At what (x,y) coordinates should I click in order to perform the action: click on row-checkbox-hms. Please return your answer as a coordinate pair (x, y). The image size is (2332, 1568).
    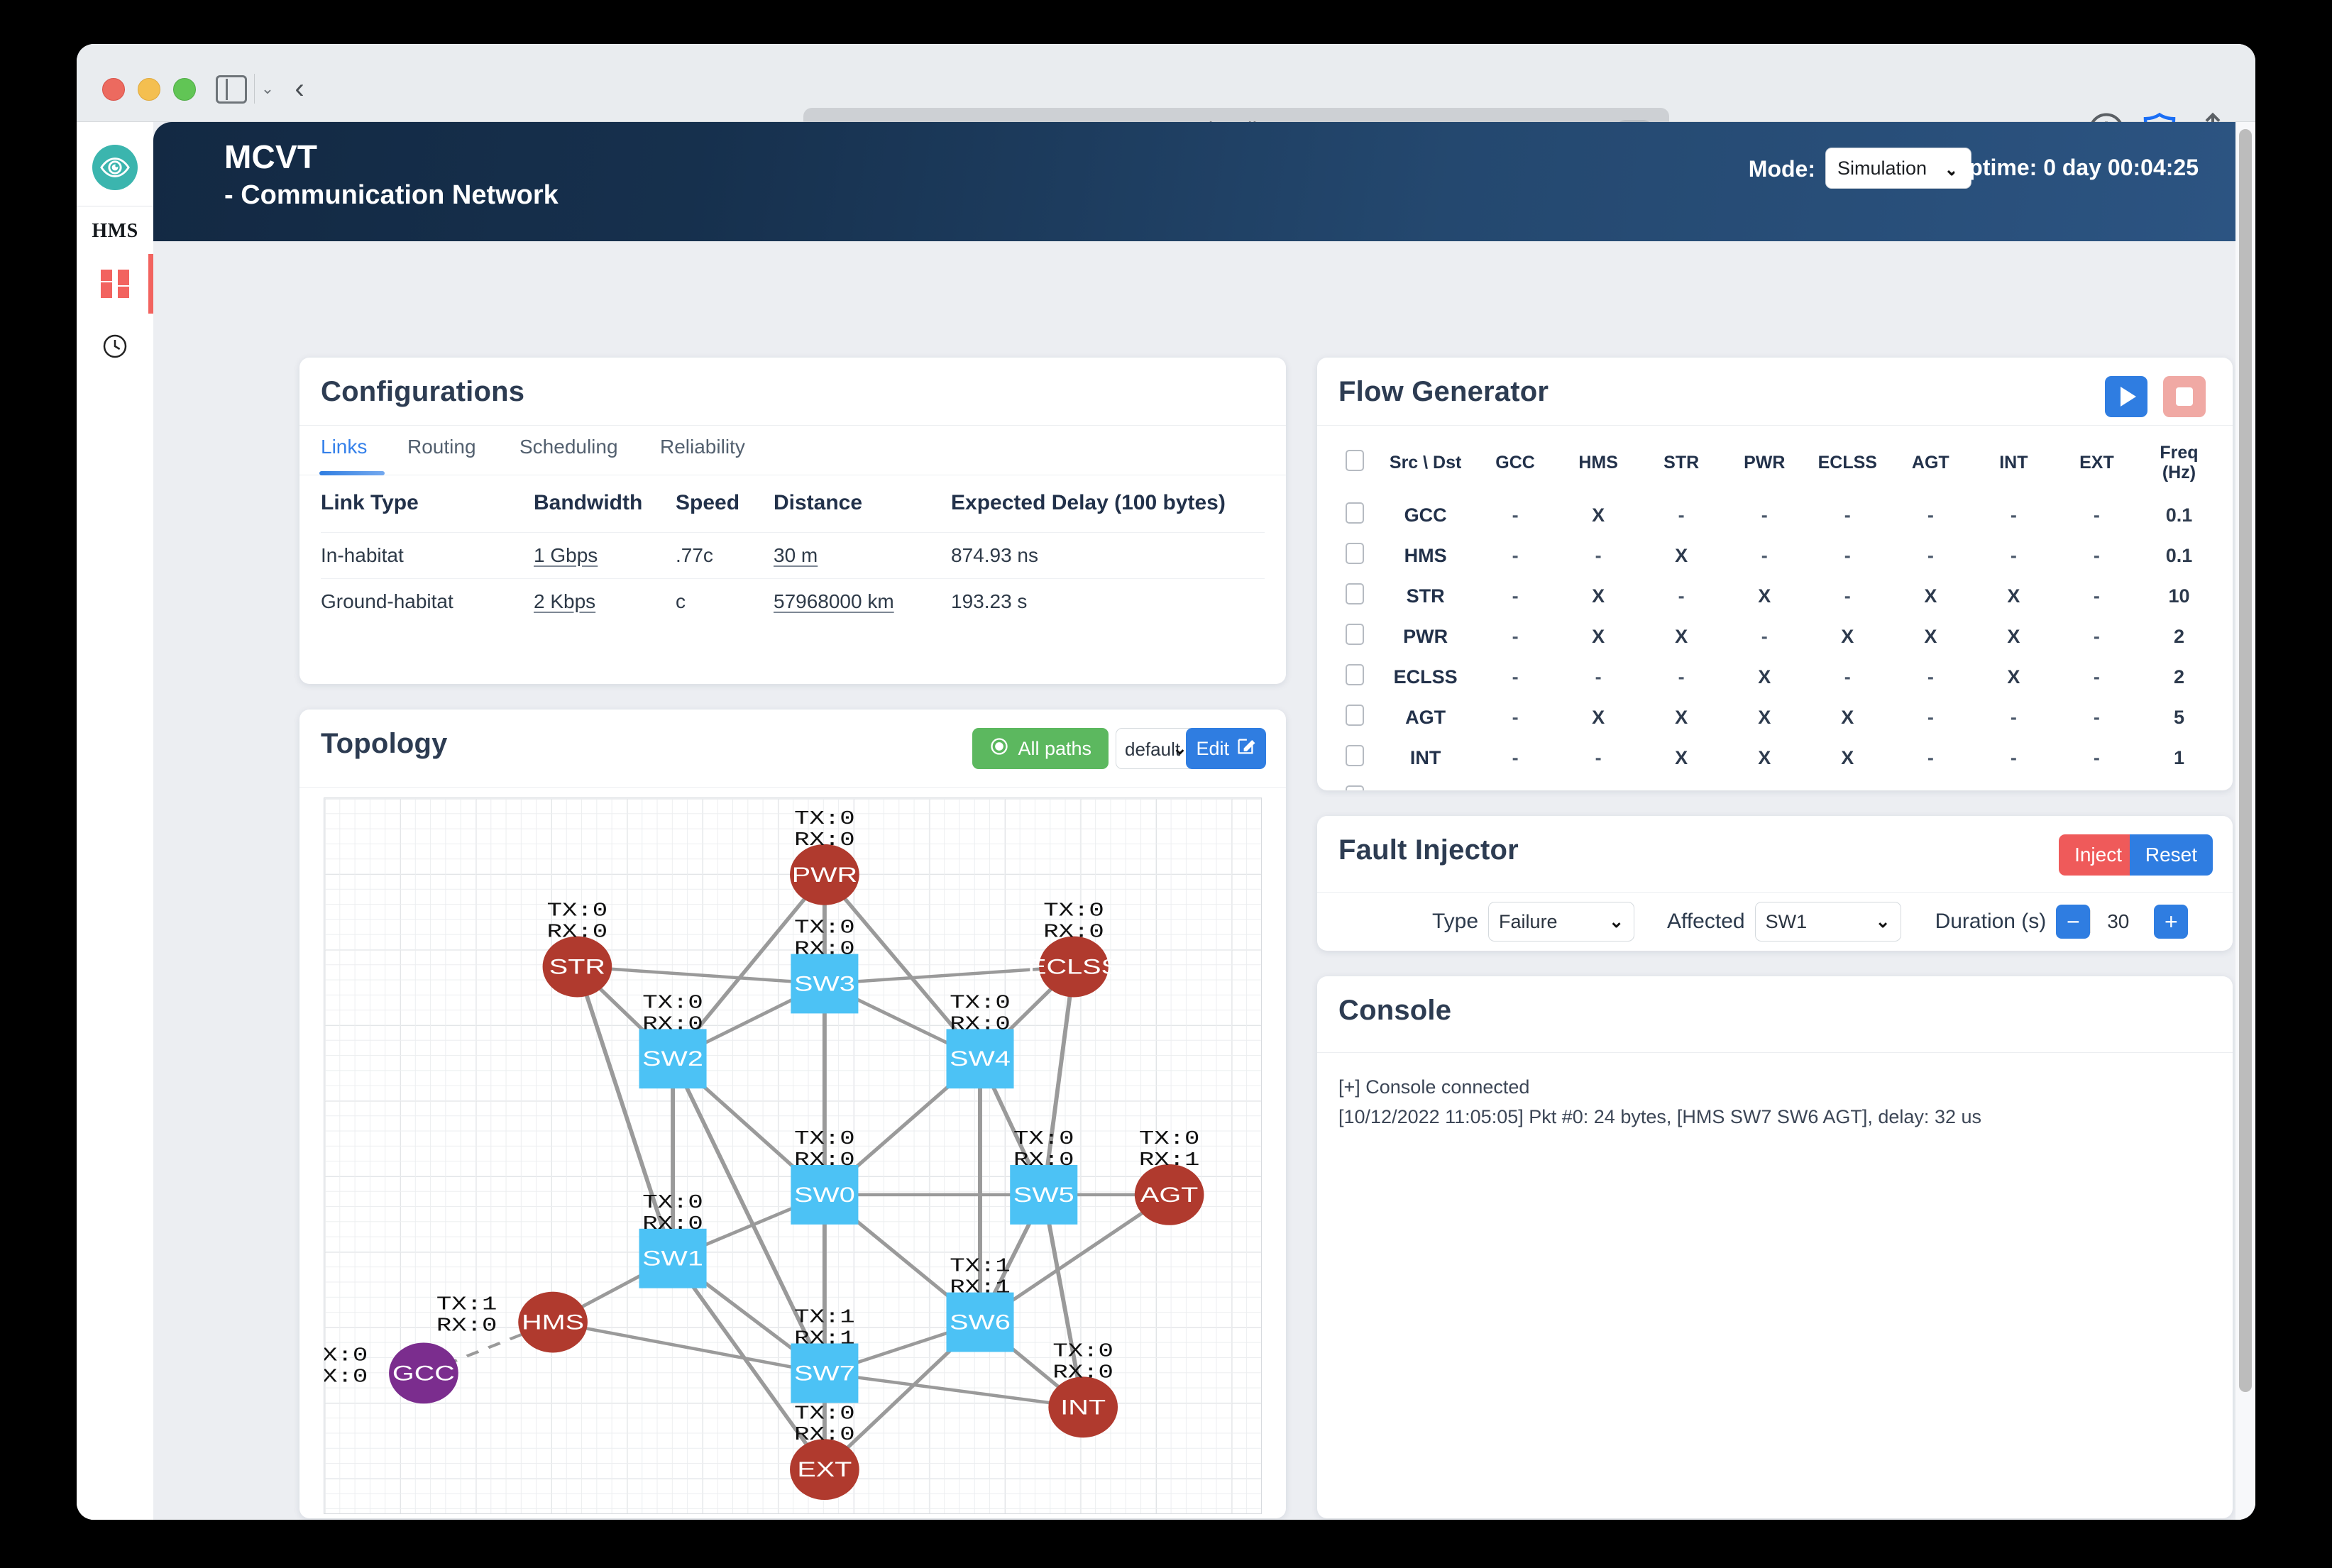
    Looking at the image, I should click on (1356, 553).